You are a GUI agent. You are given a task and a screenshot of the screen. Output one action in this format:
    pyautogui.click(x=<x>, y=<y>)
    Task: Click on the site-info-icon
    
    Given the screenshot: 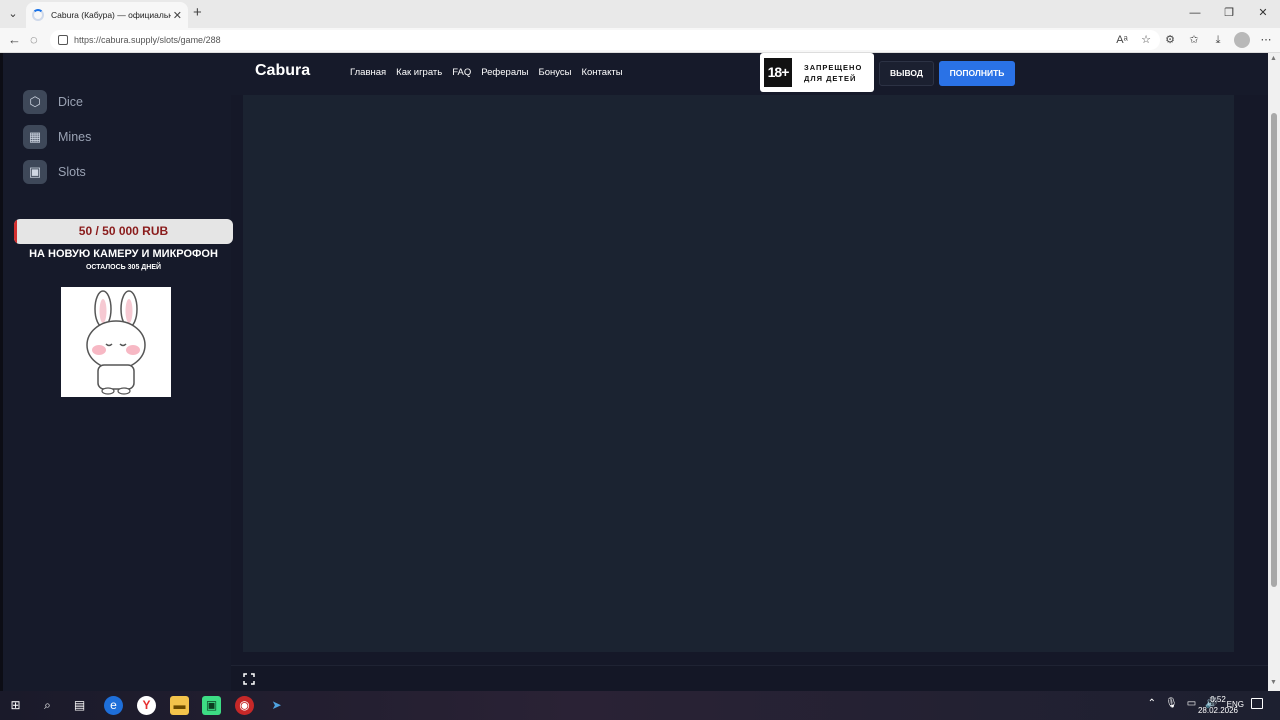 What is the action you would take?
    pyautogui.click(x=63, y=40)
    